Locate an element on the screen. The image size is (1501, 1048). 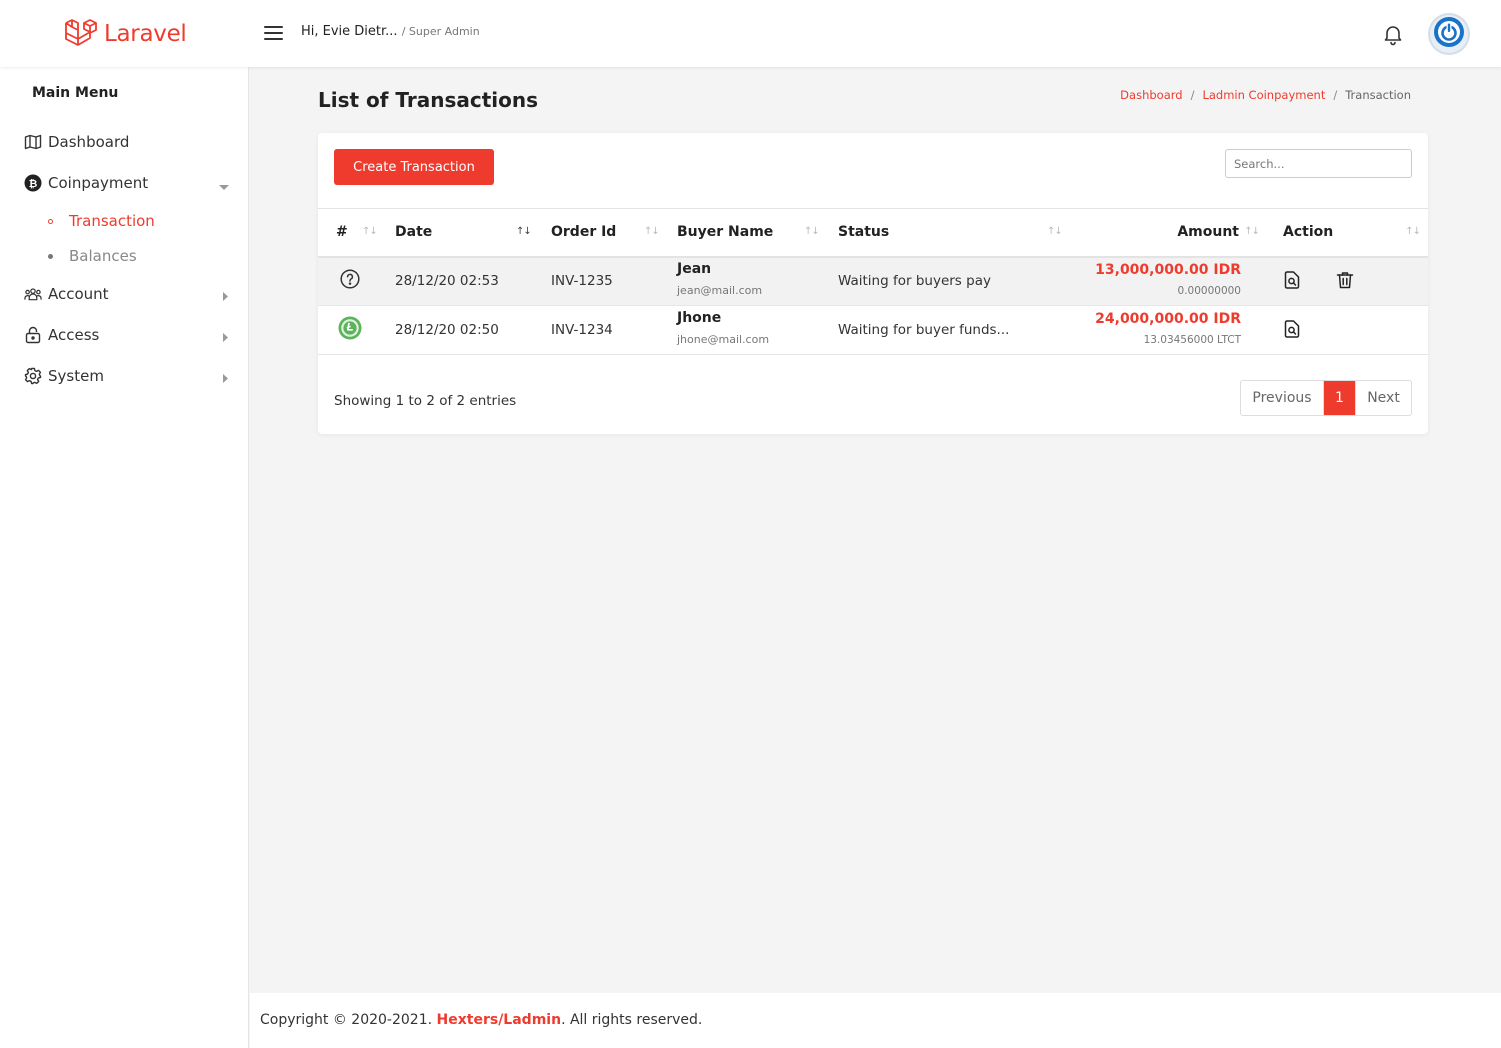
buyer-name: Jean is located at coordinates (694, 269).